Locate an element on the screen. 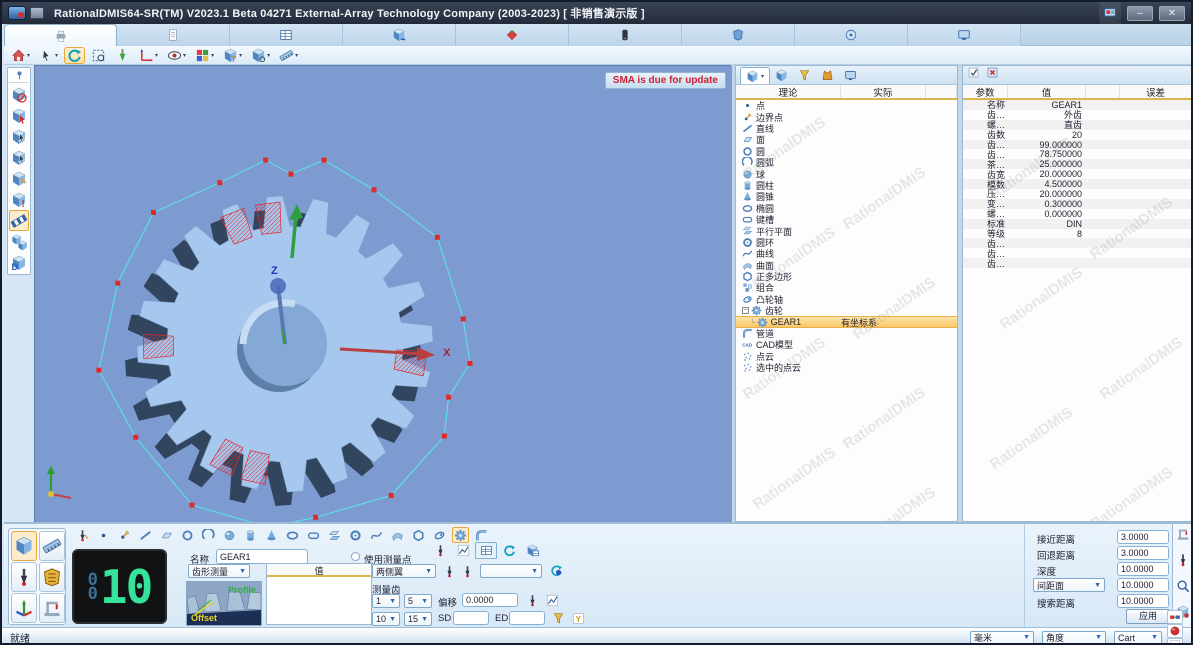 The height and width of the screenshot is (645, 1193). view-tab-probe-red is located at coordinates (440, 550).